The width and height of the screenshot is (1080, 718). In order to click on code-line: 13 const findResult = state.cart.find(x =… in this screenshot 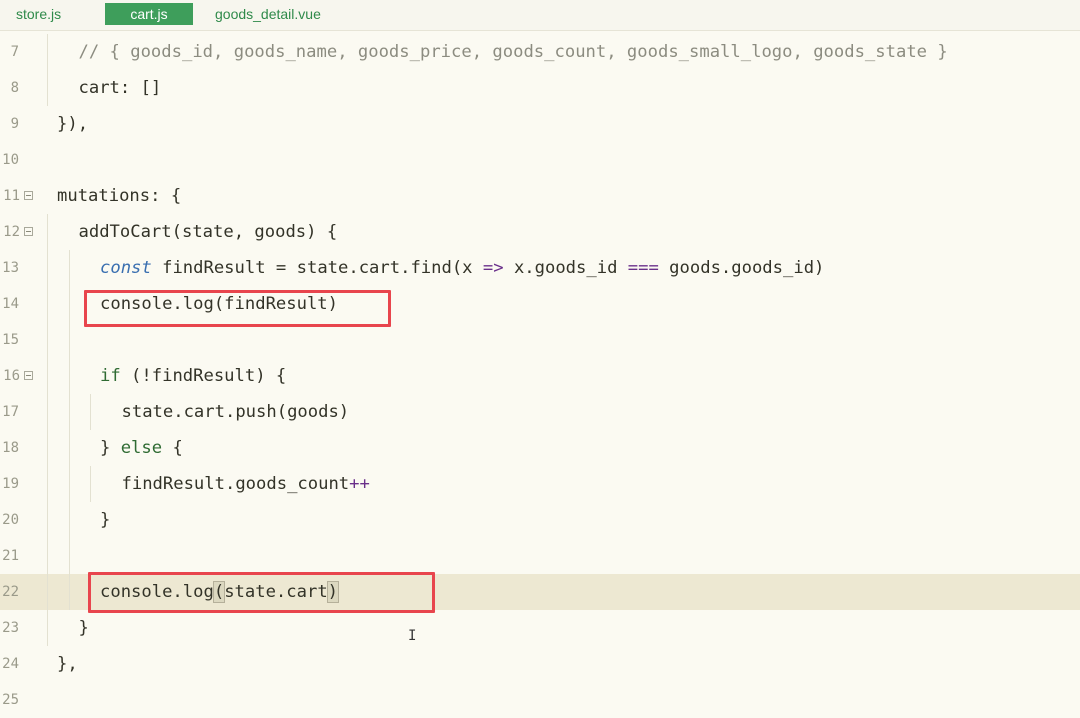, I will do `click(540, 268)`.